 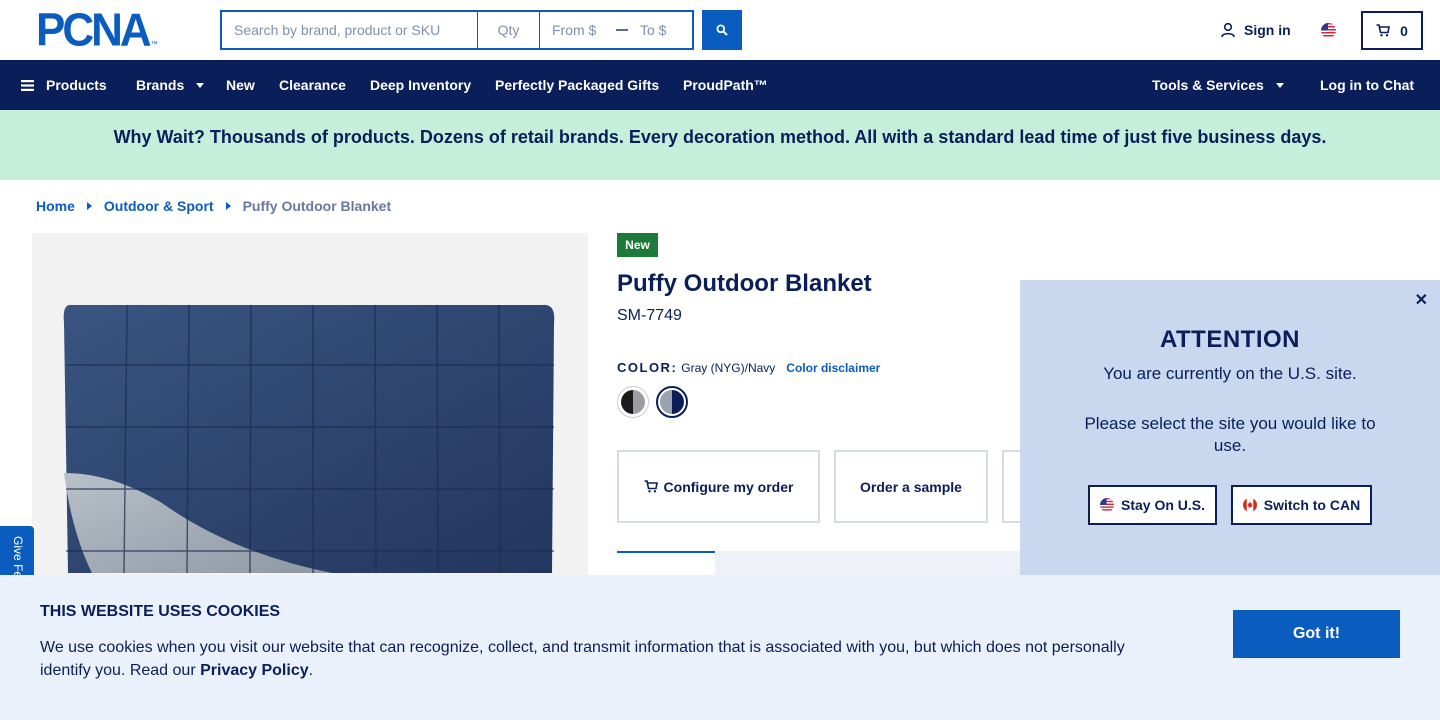 What do you see at coordinates (666, 563) in the screenshot?
I see `tab-decorated` at bounding box center [666, 563].